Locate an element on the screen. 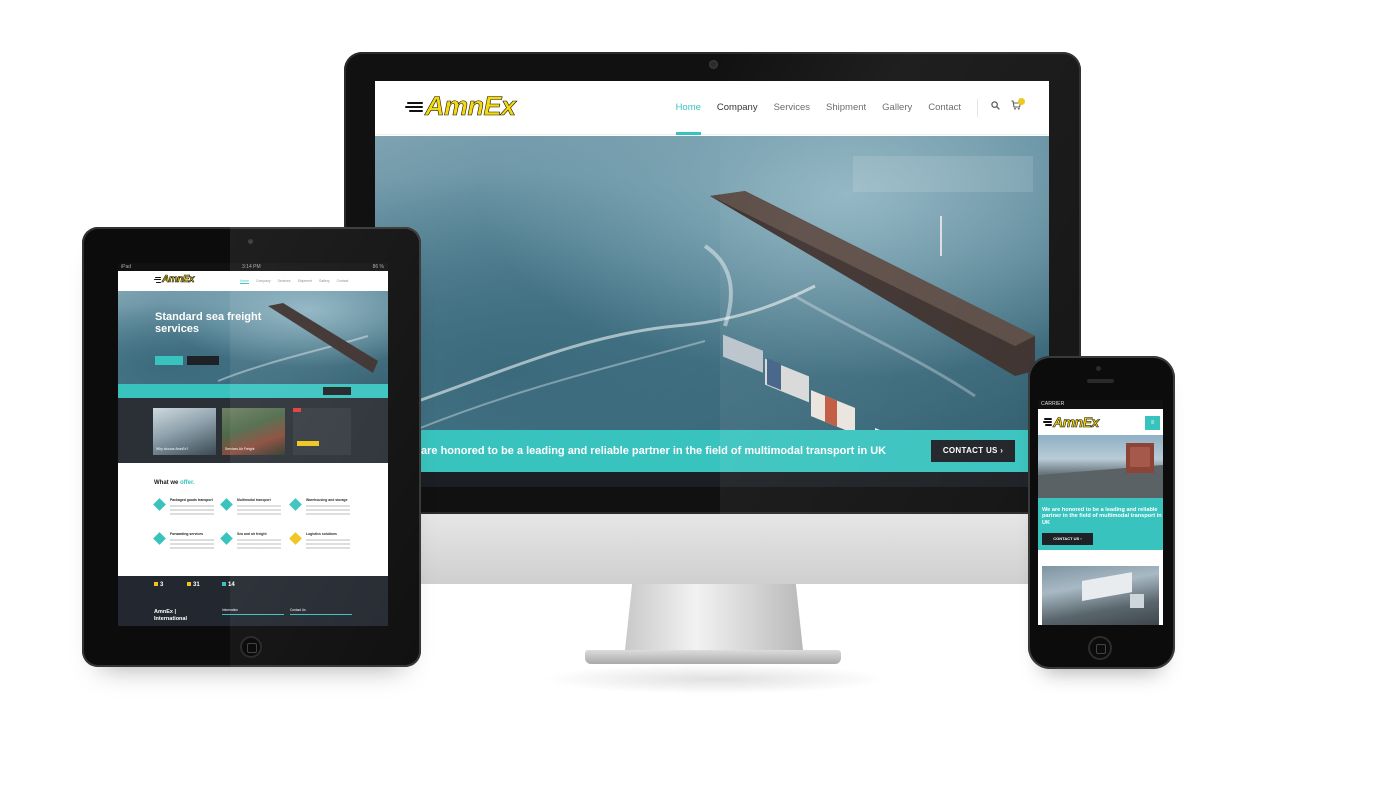  tablet-hero-secondary-button is located at coordinates (203, 360).